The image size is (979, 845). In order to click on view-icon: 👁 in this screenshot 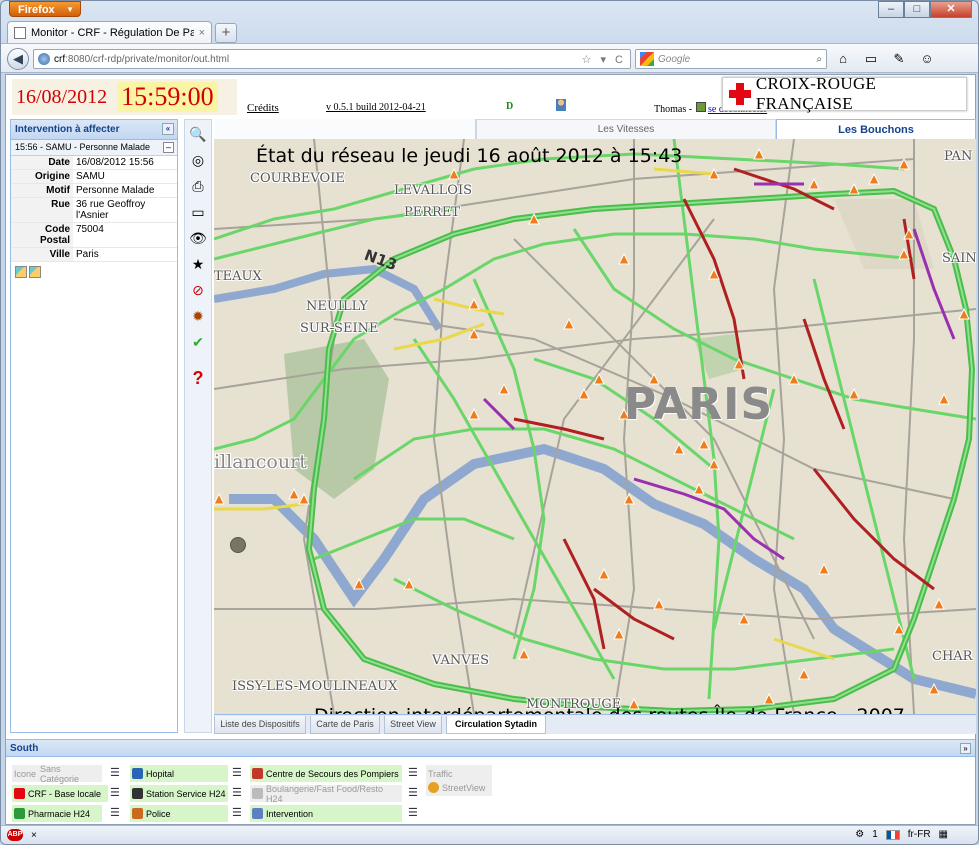, I will do `click(198, 238)`.